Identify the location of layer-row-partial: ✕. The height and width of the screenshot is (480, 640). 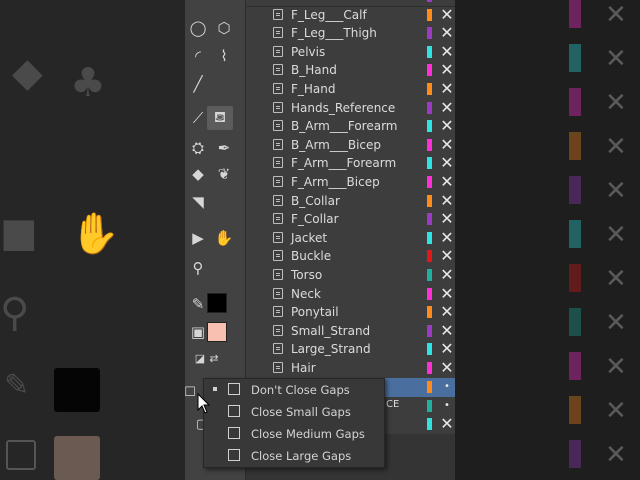
(351, 3).